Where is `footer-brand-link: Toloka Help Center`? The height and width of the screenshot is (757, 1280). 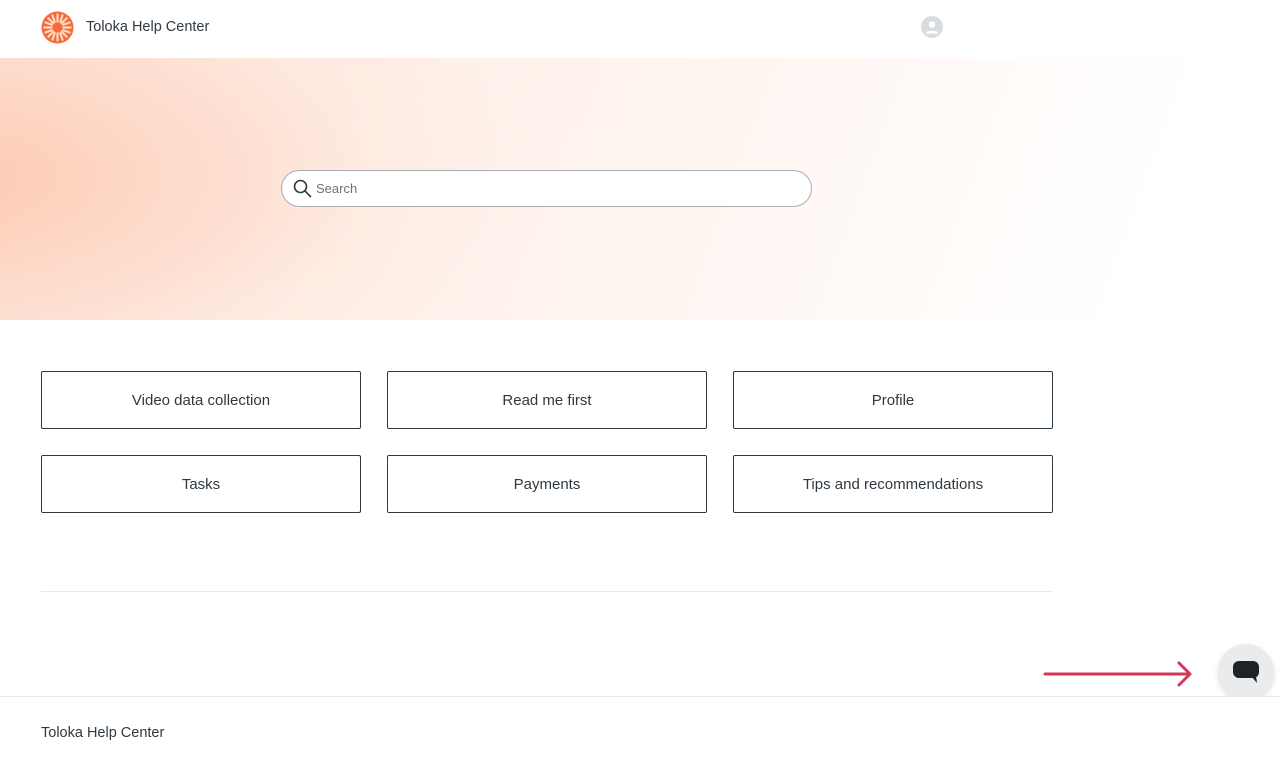 footer-brand-link: Toloka Help Center is located at coordinates (102, 733).